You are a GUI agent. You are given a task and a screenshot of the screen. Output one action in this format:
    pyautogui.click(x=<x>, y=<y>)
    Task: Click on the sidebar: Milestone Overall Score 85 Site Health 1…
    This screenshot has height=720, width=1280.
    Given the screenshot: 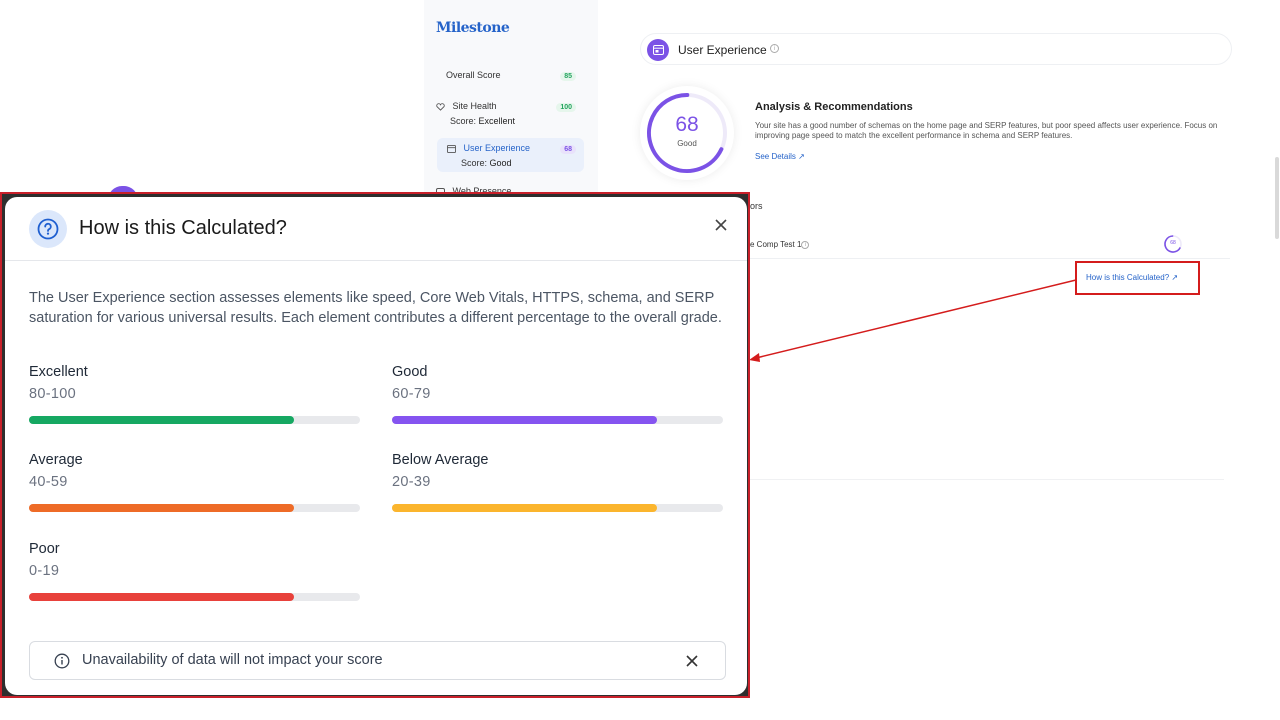 What is the action you would take?
    pyautogui.click(x=511, y=100)
    